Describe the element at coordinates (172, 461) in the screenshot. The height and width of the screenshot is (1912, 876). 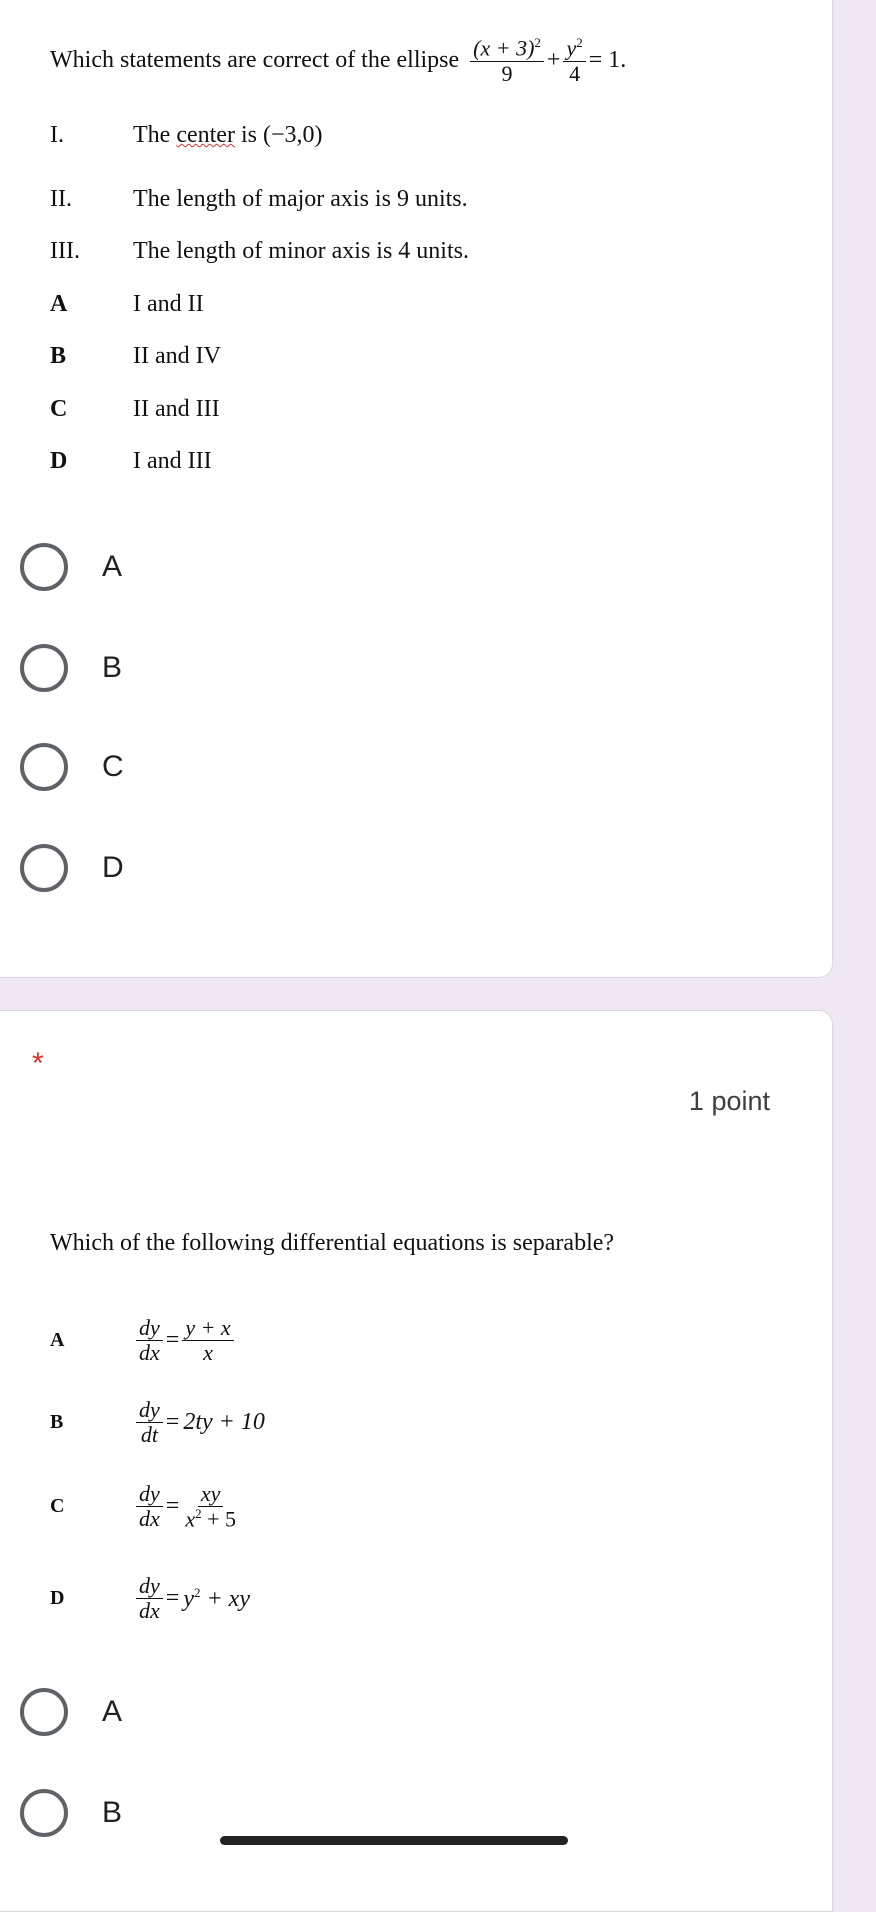
I see `choice-text: I and III` at that location.